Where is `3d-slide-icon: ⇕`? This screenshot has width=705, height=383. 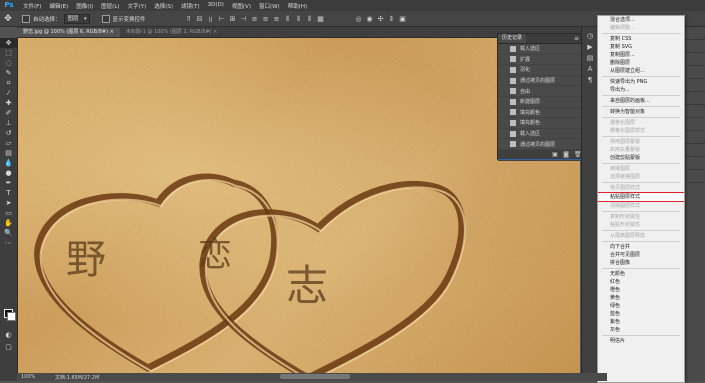
3d-slide-icon: ⇕ is located at coordinates (392, 19).